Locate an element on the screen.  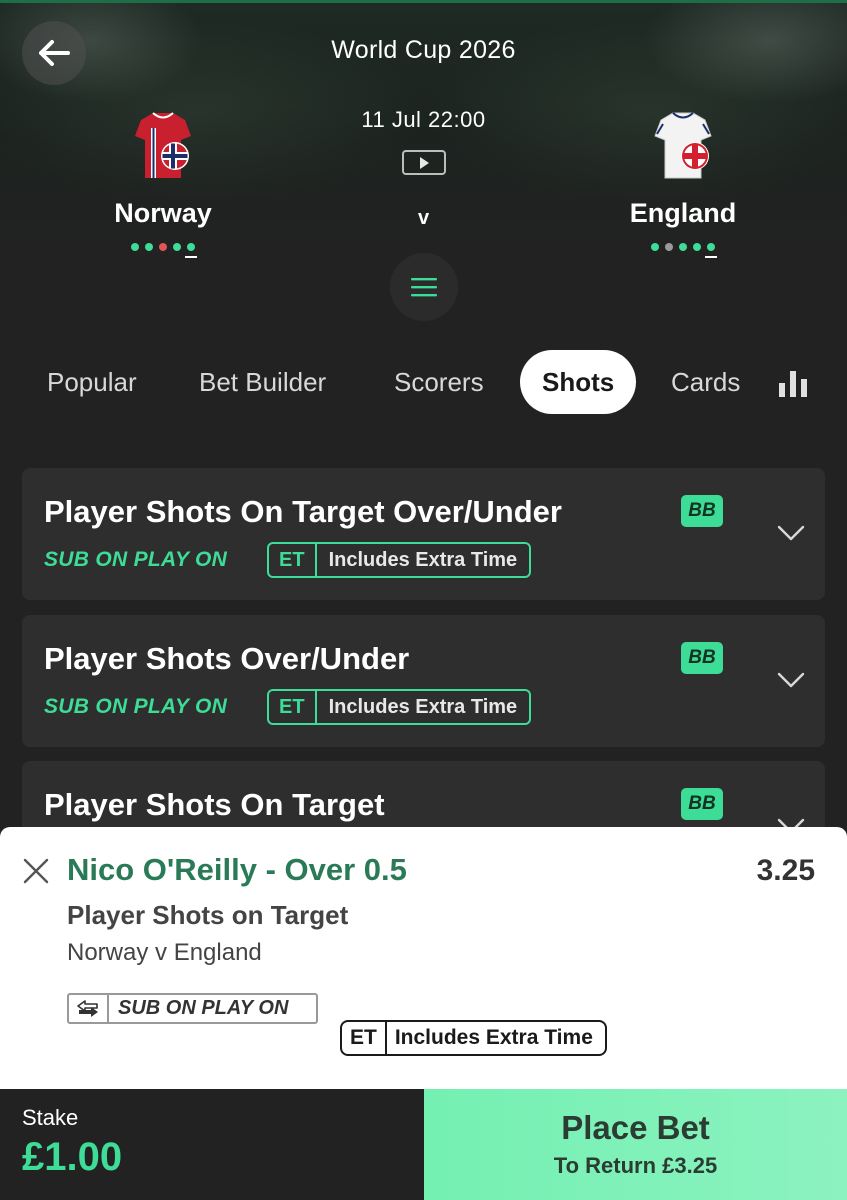
selection-odds: 3.25 is located at coordinates (785, 870).